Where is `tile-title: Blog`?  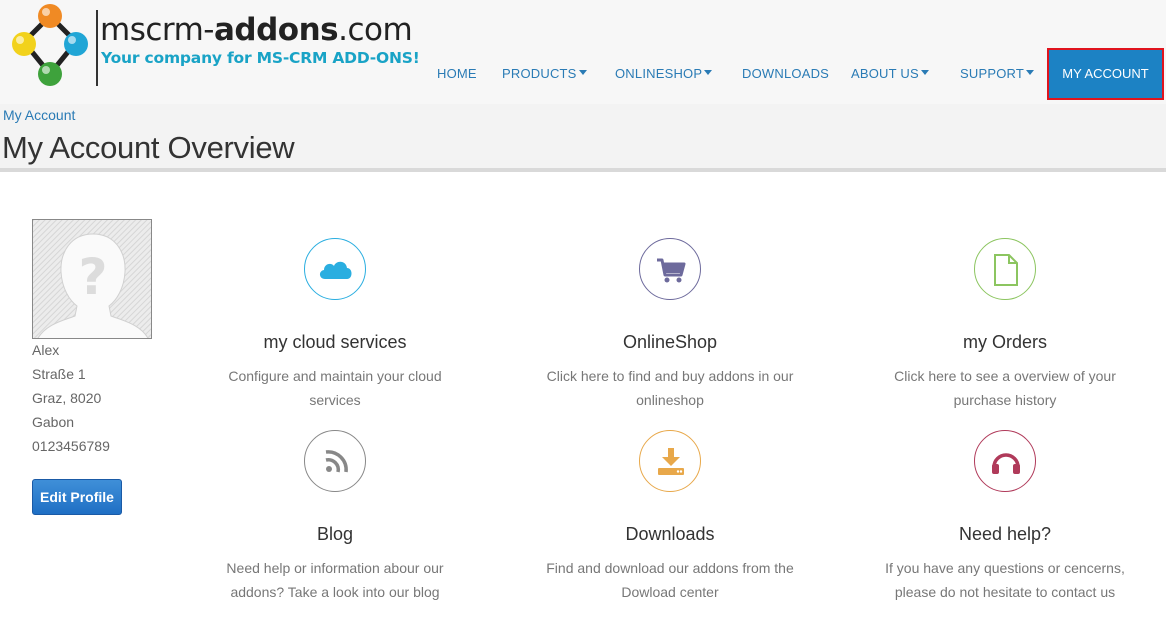
tile-title: Blog is located at coordinates (335, 534).